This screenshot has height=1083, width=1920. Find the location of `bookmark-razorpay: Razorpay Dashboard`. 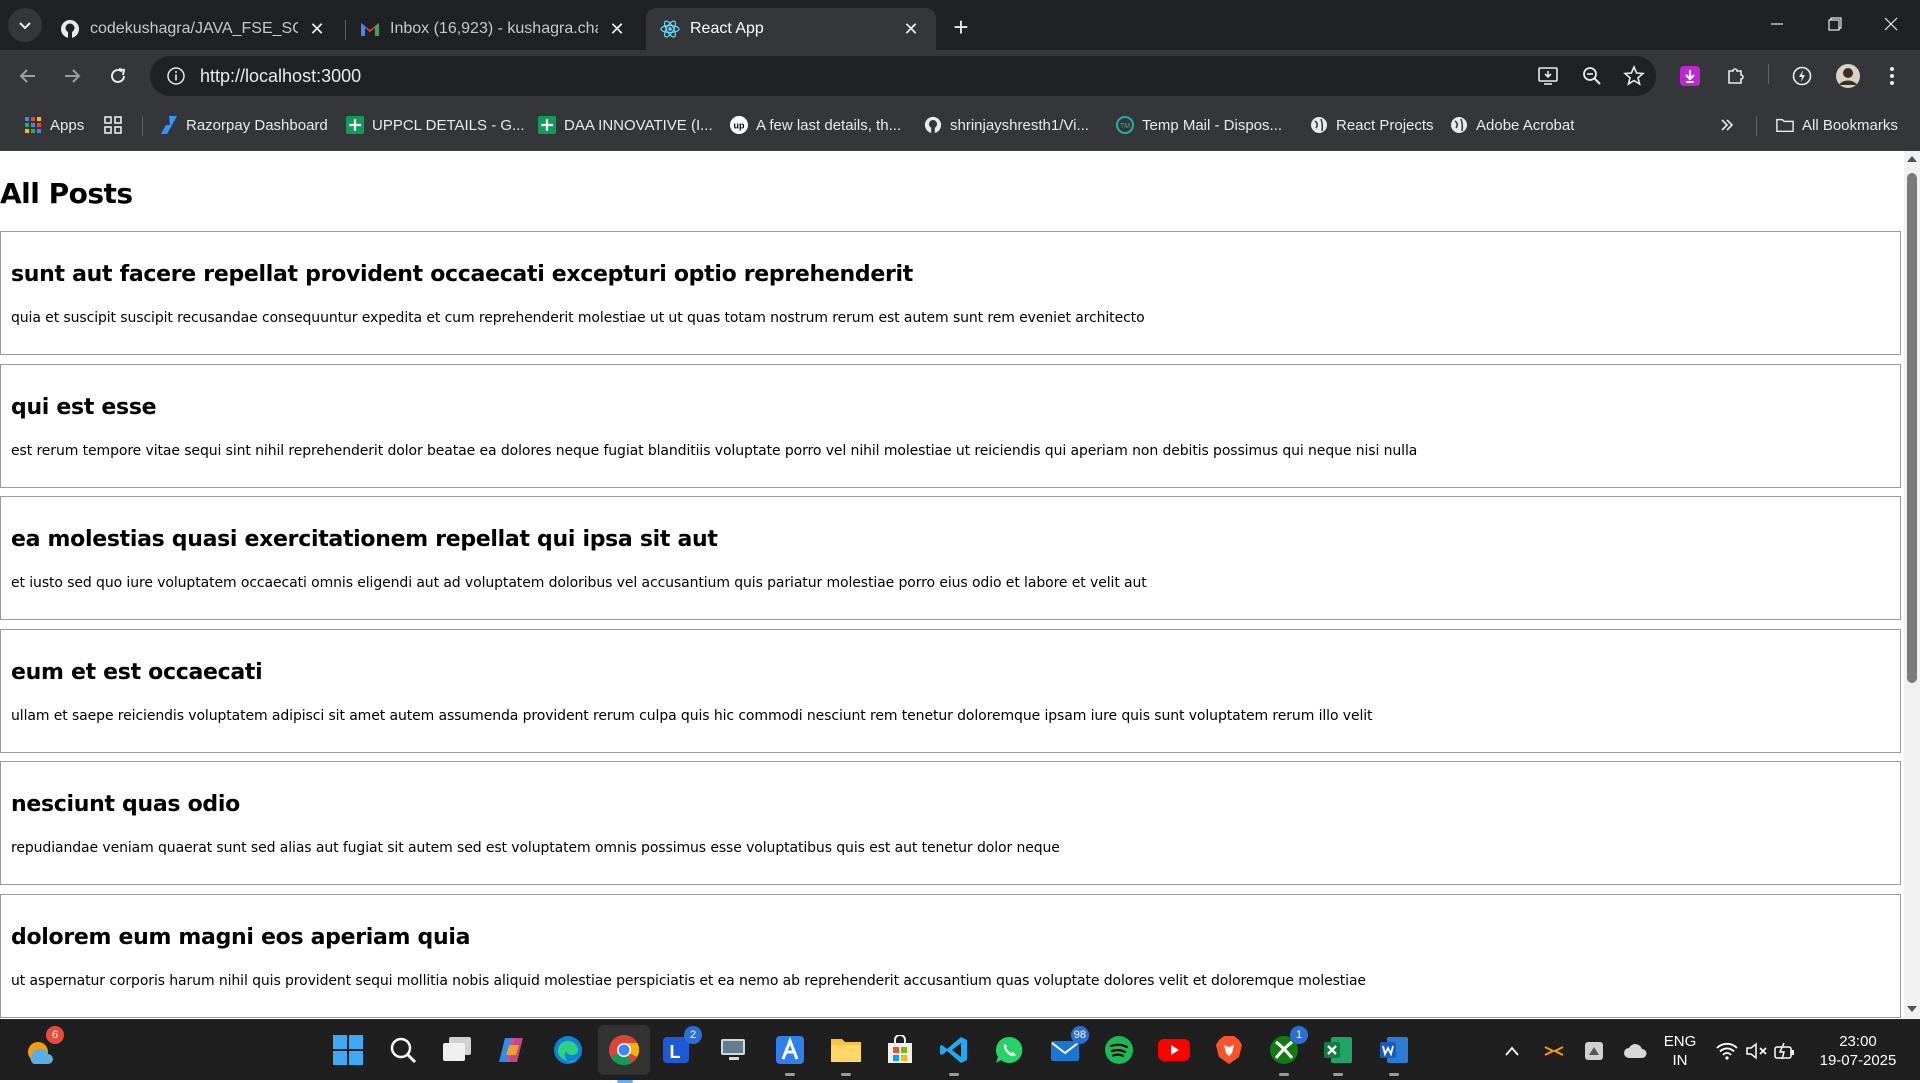

bookmark-razorpay: Razorpay Dashboard is located at coordinates (244, 125).